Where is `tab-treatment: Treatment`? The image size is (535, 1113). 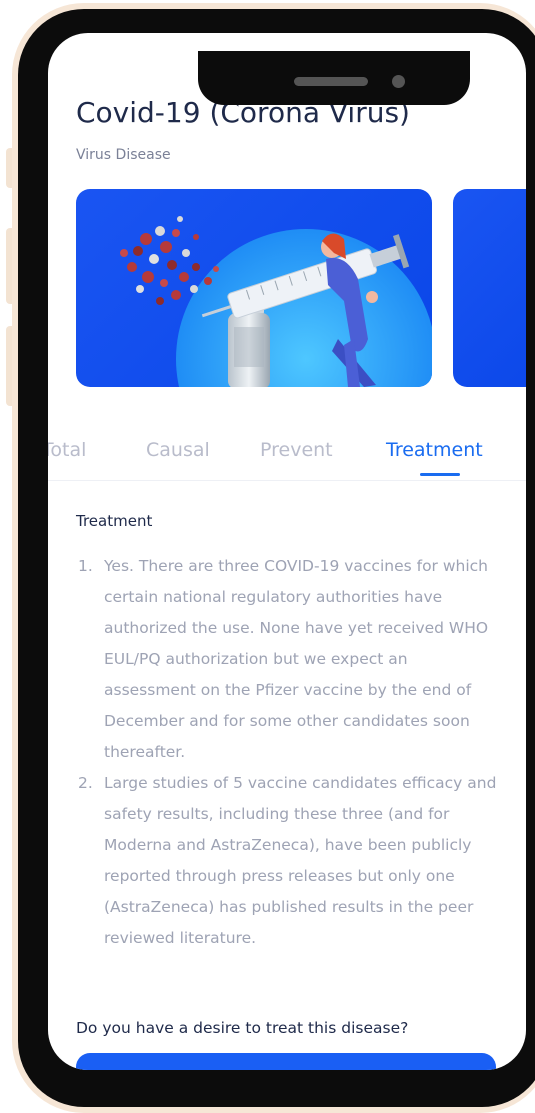 tab-treatment: Treatment is located at coordinates (434, 450).